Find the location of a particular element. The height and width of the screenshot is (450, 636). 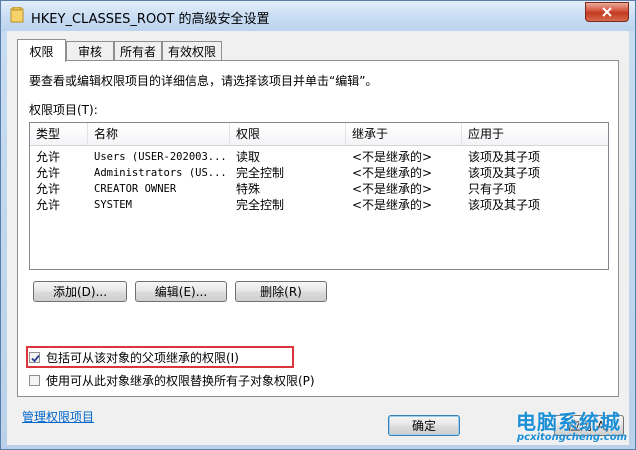

close-icon is located at coordinates (607, 12).